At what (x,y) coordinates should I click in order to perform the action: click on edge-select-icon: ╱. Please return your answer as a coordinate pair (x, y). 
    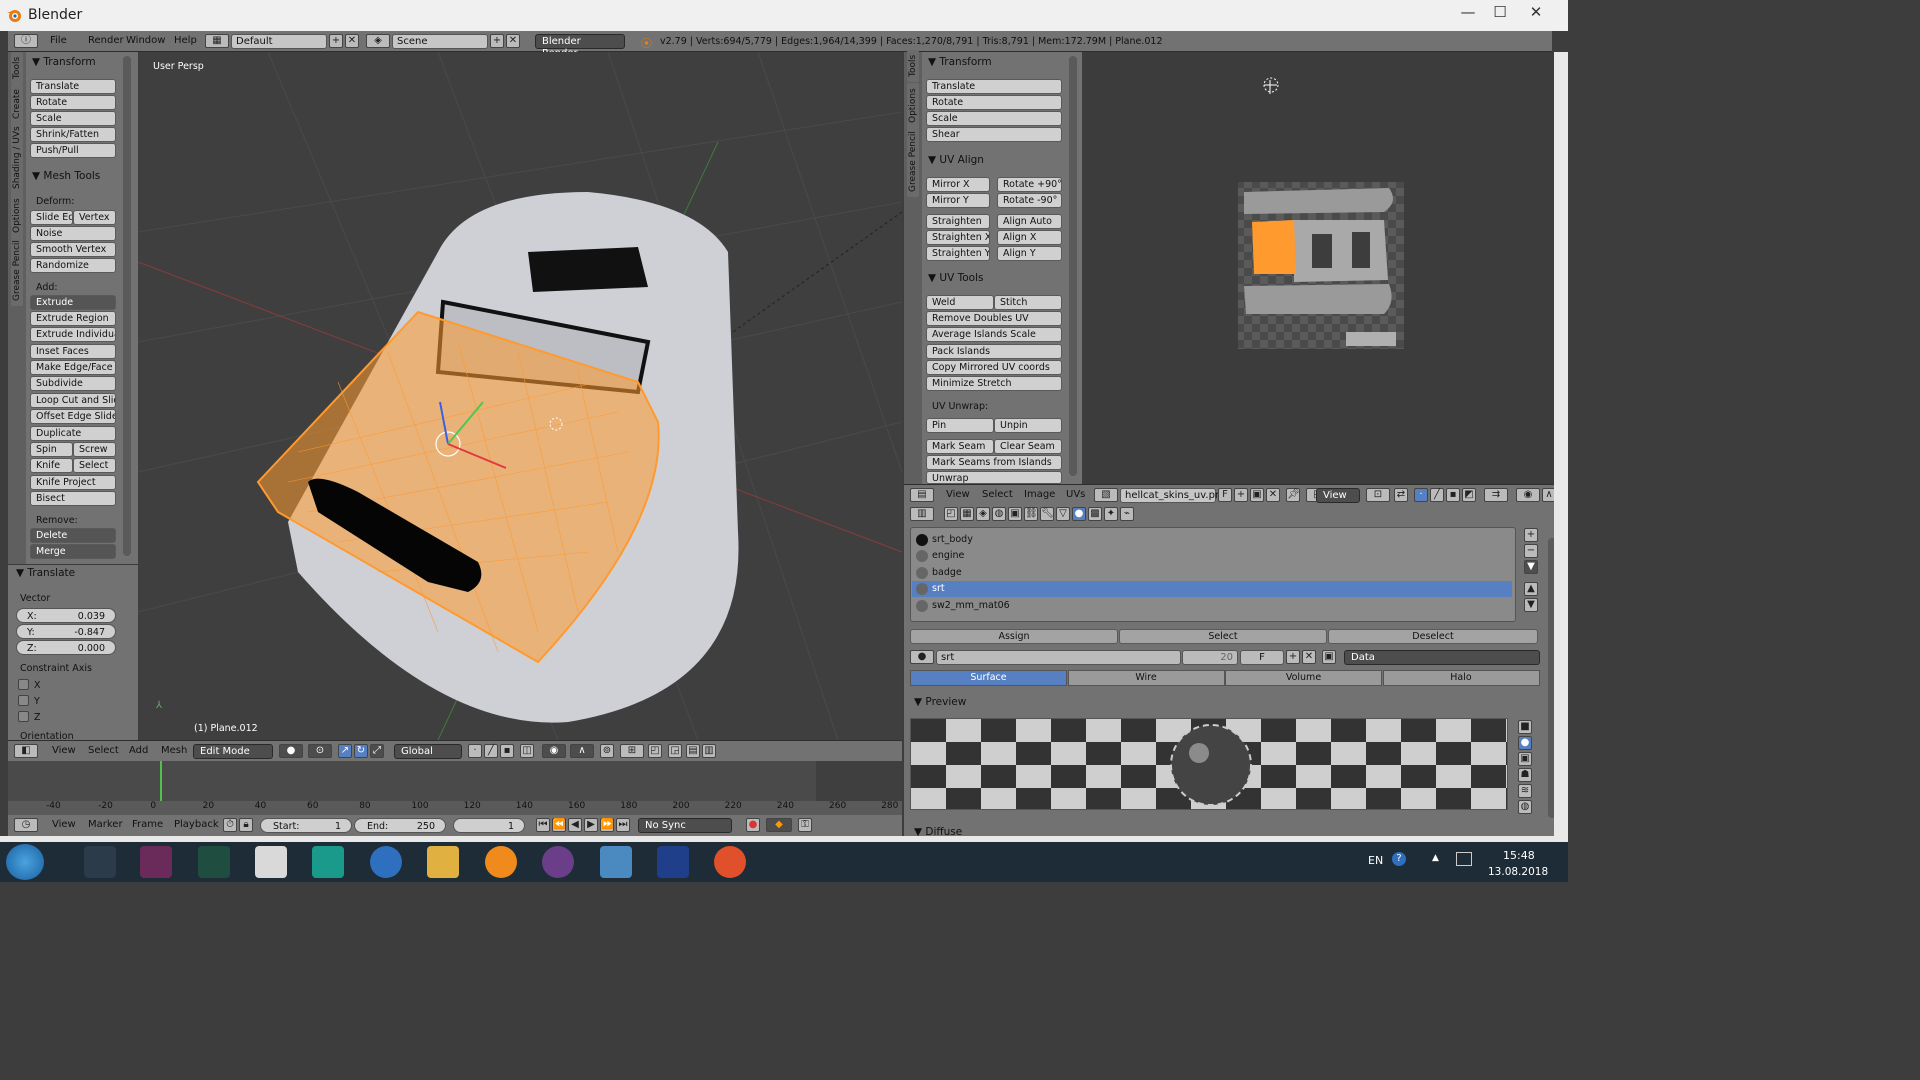
    Looking at the image, I should click on (491, 751).